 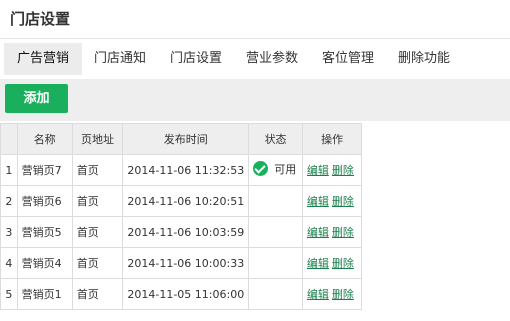 What do you see at coordinates (186, 201) in the screenshot?
I see `row-time: 2014-11-06 10:20:51` at bounding box center [186, 201].